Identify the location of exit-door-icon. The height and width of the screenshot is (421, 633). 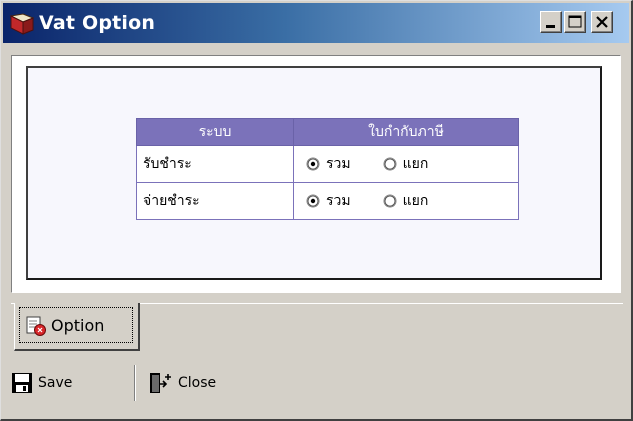
(160, 383).